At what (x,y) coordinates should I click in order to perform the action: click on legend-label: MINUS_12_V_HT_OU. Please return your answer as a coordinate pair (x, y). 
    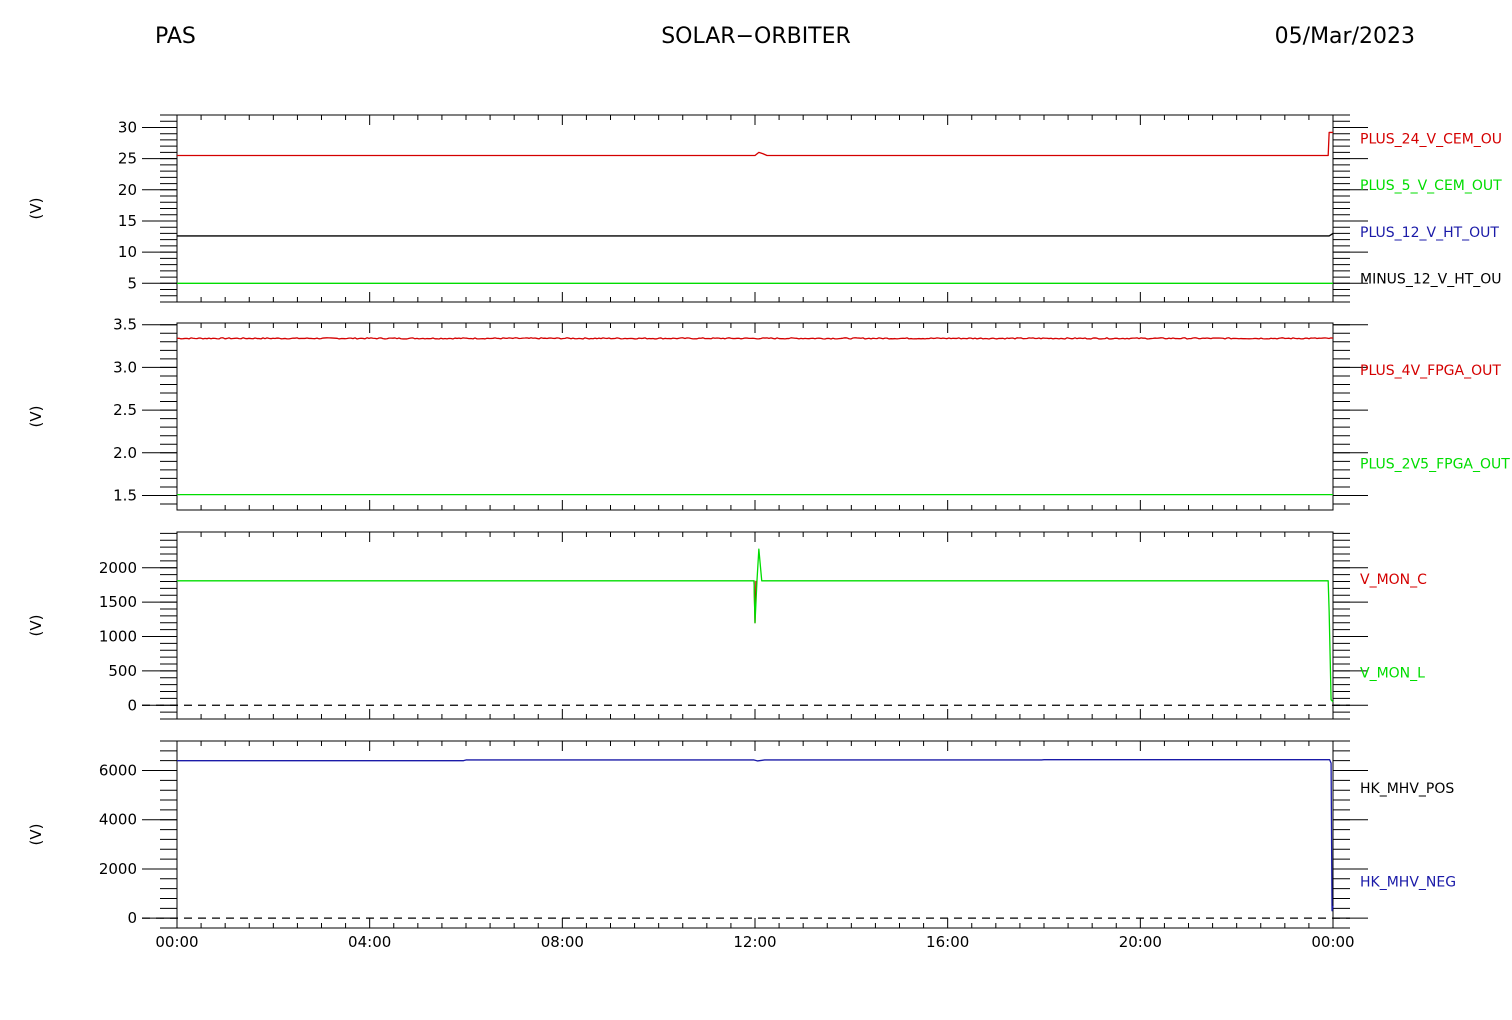
    Looking at the image, I should click on (1431, 280).